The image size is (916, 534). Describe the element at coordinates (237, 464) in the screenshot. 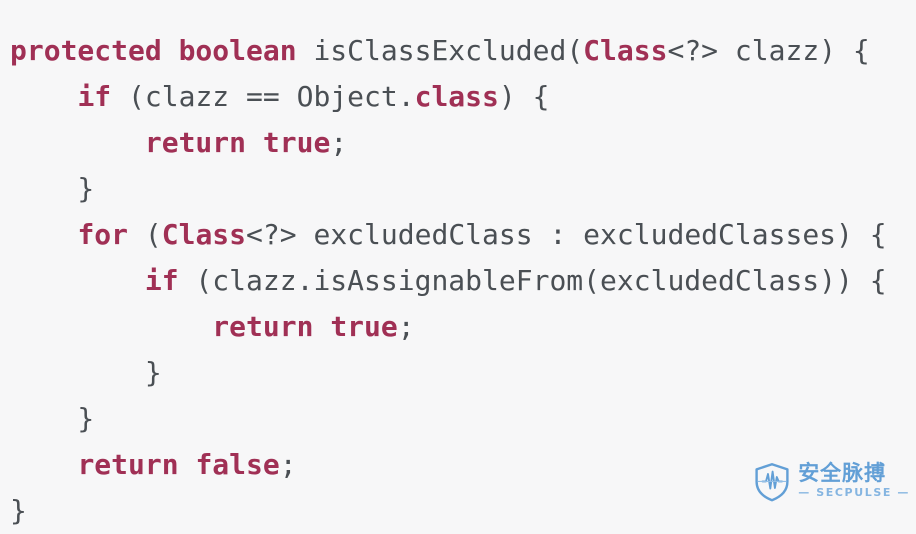

I see `code-token-kw: false` at that location.